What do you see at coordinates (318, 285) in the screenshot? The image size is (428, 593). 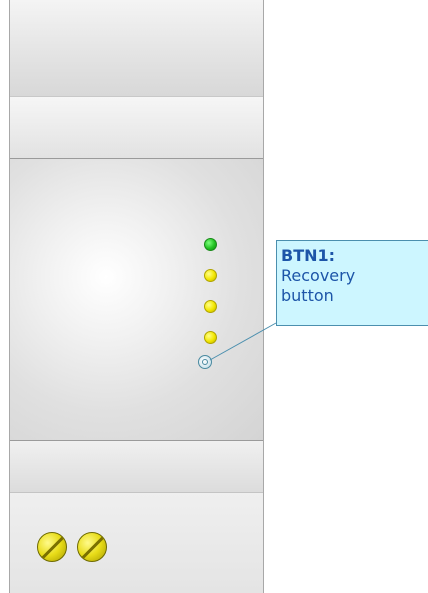 I see `callout-body: Recovery button` at bounding box center [318, 285].